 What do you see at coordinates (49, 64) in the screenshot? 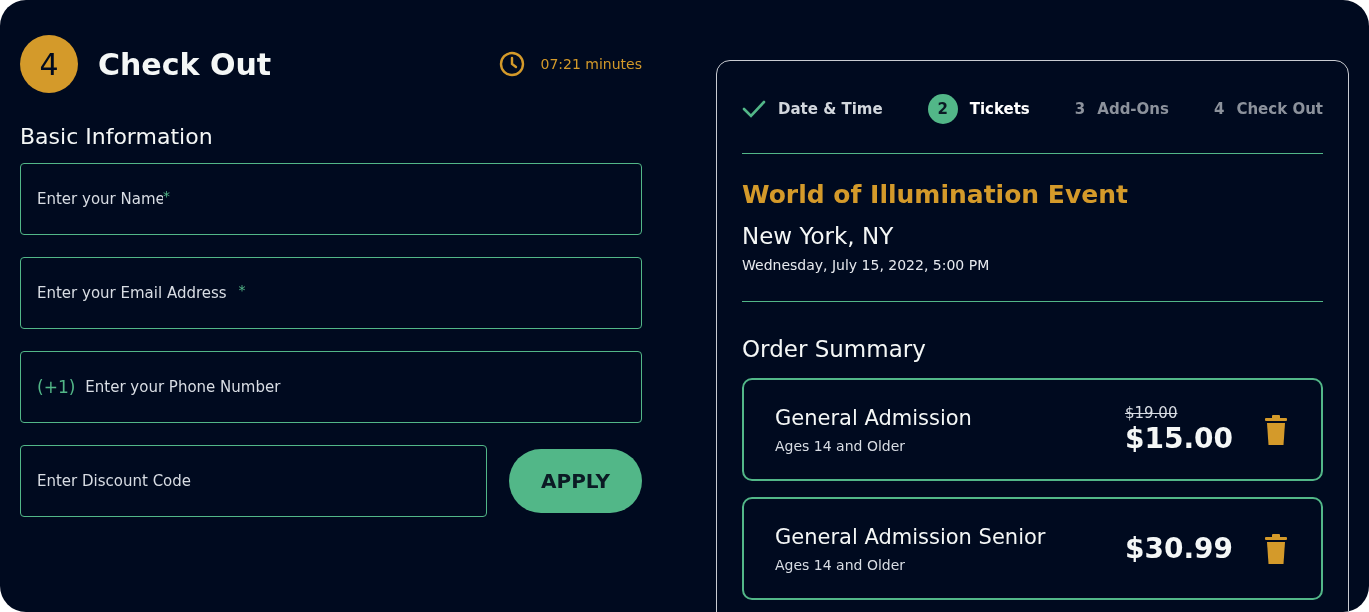
I see `step-badge: 4` at bounding box center [49, 64].